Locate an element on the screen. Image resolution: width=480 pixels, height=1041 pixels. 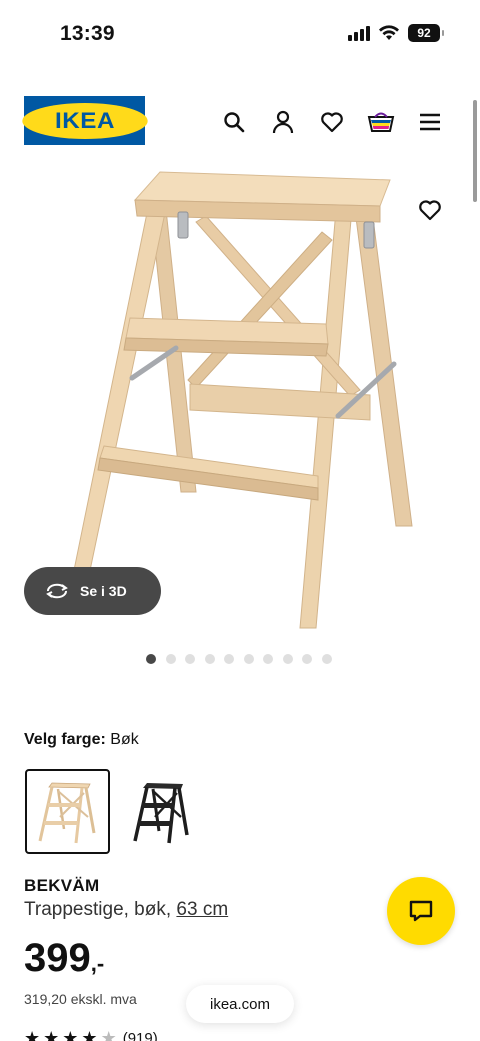
view-in-3d-button: Se i 3D is located at coordinates (92, 591).